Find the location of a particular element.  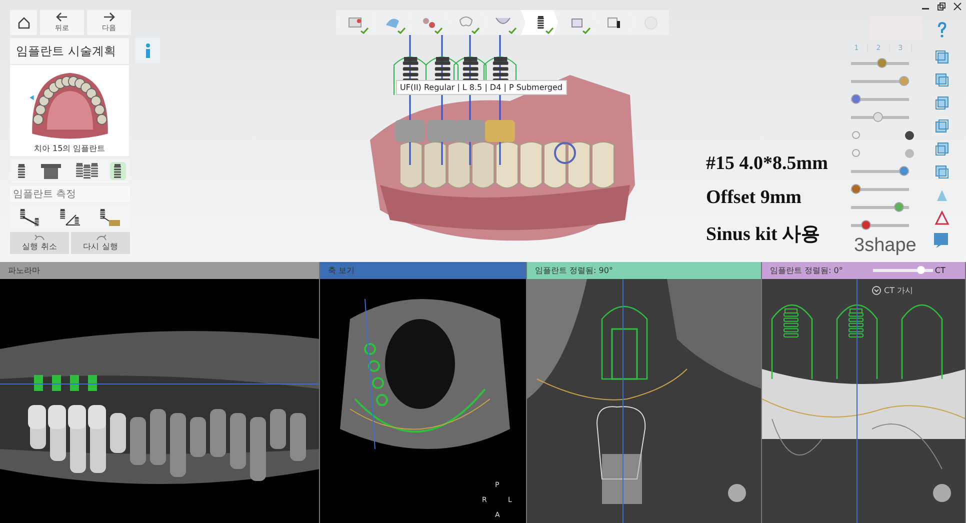

slider-label: CT is located at coordinates (940, 270).